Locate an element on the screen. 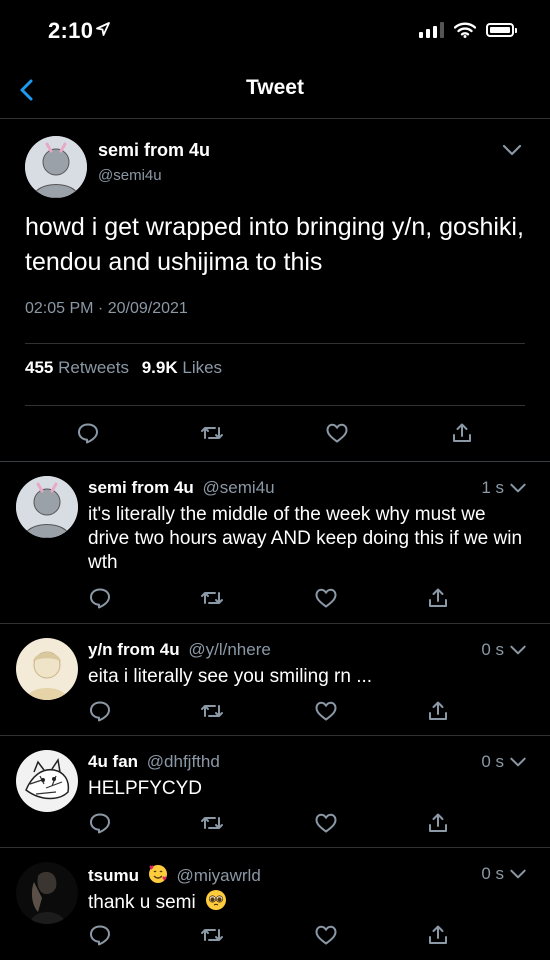 This screenshot has width=550, height=960. reply-header: y/n from 4u @y/l/nhere is located at coordinates (179, 650).